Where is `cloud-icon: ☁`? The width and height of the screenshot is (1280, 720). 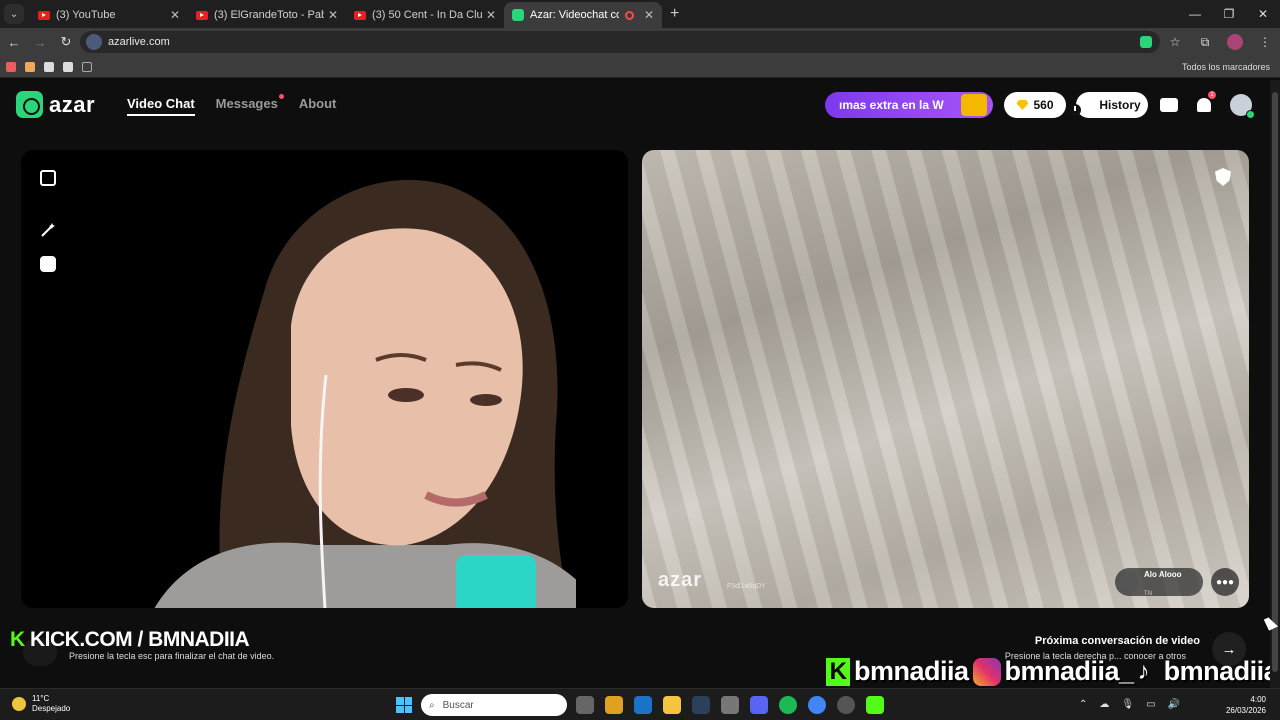 cloud-icon: ☁ is located at coordinates (1104, 704).